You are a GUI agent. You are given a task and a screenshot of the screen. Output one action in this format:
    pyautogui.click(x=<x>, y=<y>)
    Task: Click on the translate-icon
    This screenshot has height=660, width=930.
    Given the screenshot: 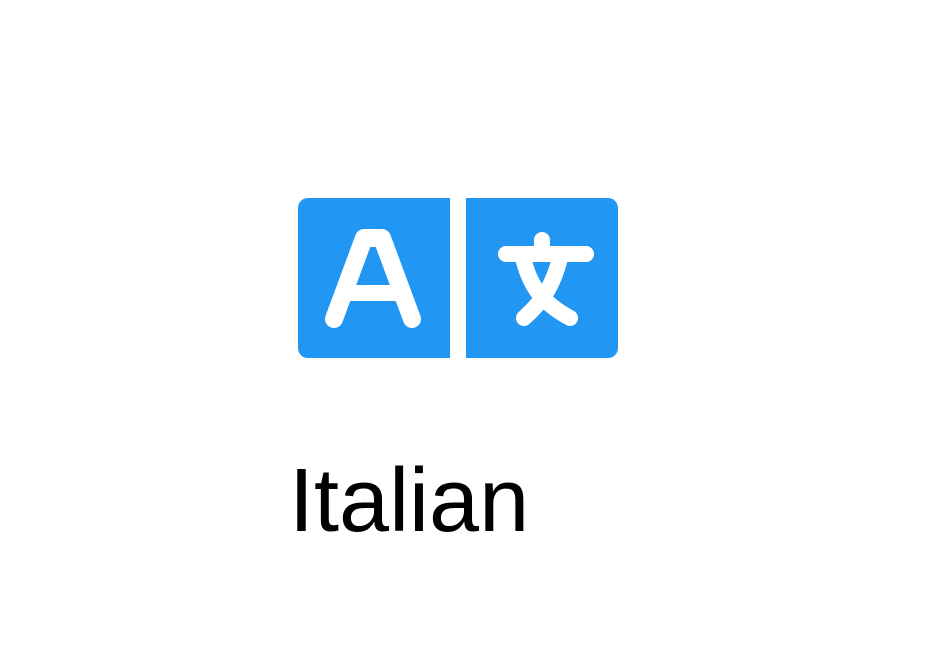 What is the action you would take?
    pyautogui.click(x=458, y=278)
    